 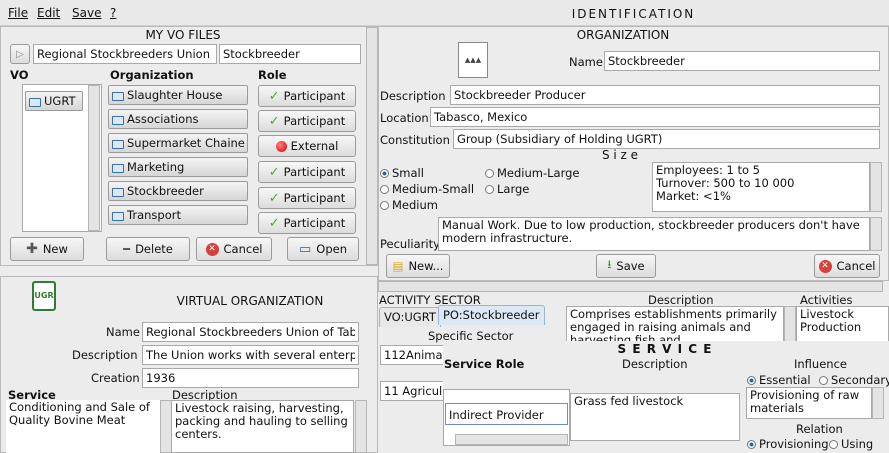 What do you see at coordinates (178, 119) in the screenshot?
I see `org-item-associations: Associations` at bounding box center [178, 119].